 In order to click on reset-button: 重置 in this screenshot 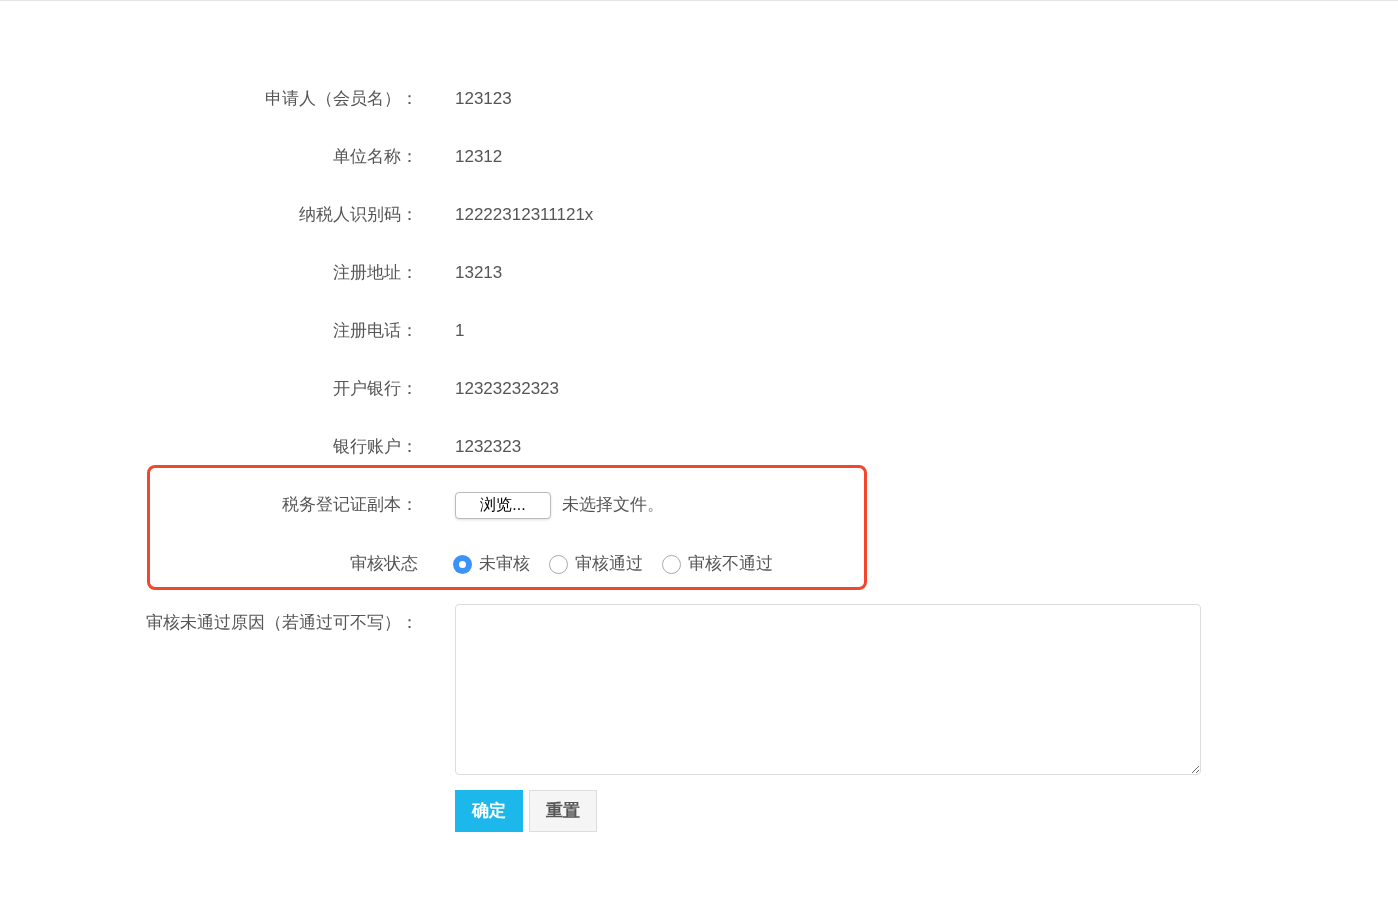, I will do `click(563, 811)`.